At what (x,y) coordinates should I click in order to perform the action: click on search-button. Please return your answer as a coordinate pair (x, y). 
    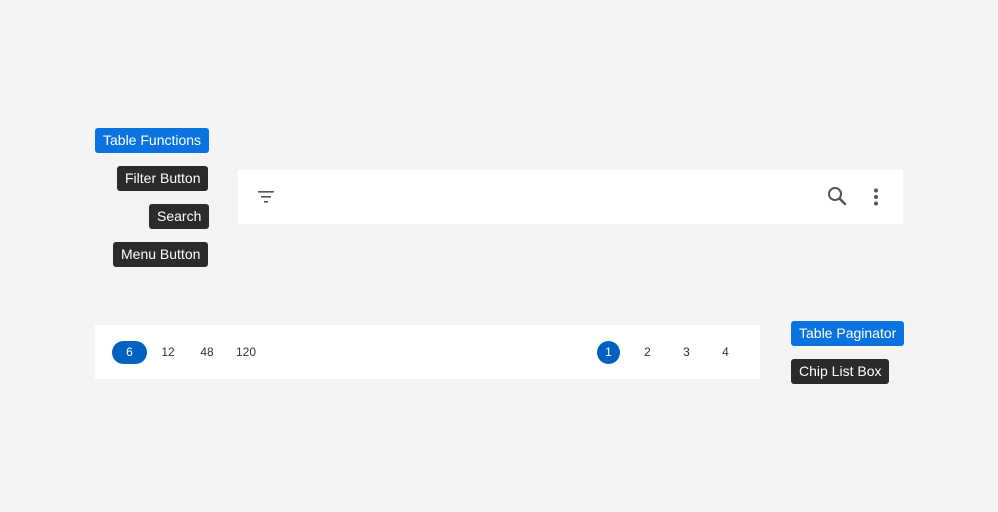
    Looking at the image, I should click on (837, 196).